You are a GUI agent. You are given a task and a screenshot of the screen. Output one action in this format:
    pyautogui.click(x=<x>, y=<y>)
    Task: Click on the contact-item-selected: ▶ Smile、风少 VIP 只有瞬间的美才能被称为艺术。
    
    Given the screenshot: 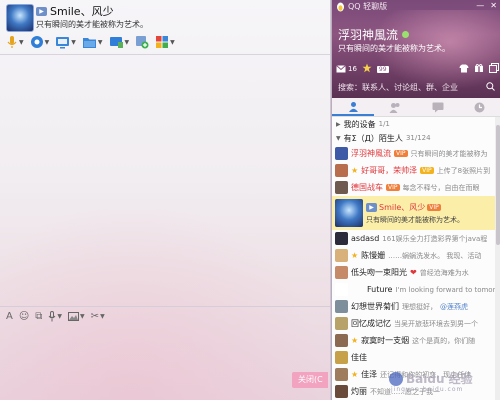 What is the action you would take?
    pyautogui.click(x=413, y=213)
    